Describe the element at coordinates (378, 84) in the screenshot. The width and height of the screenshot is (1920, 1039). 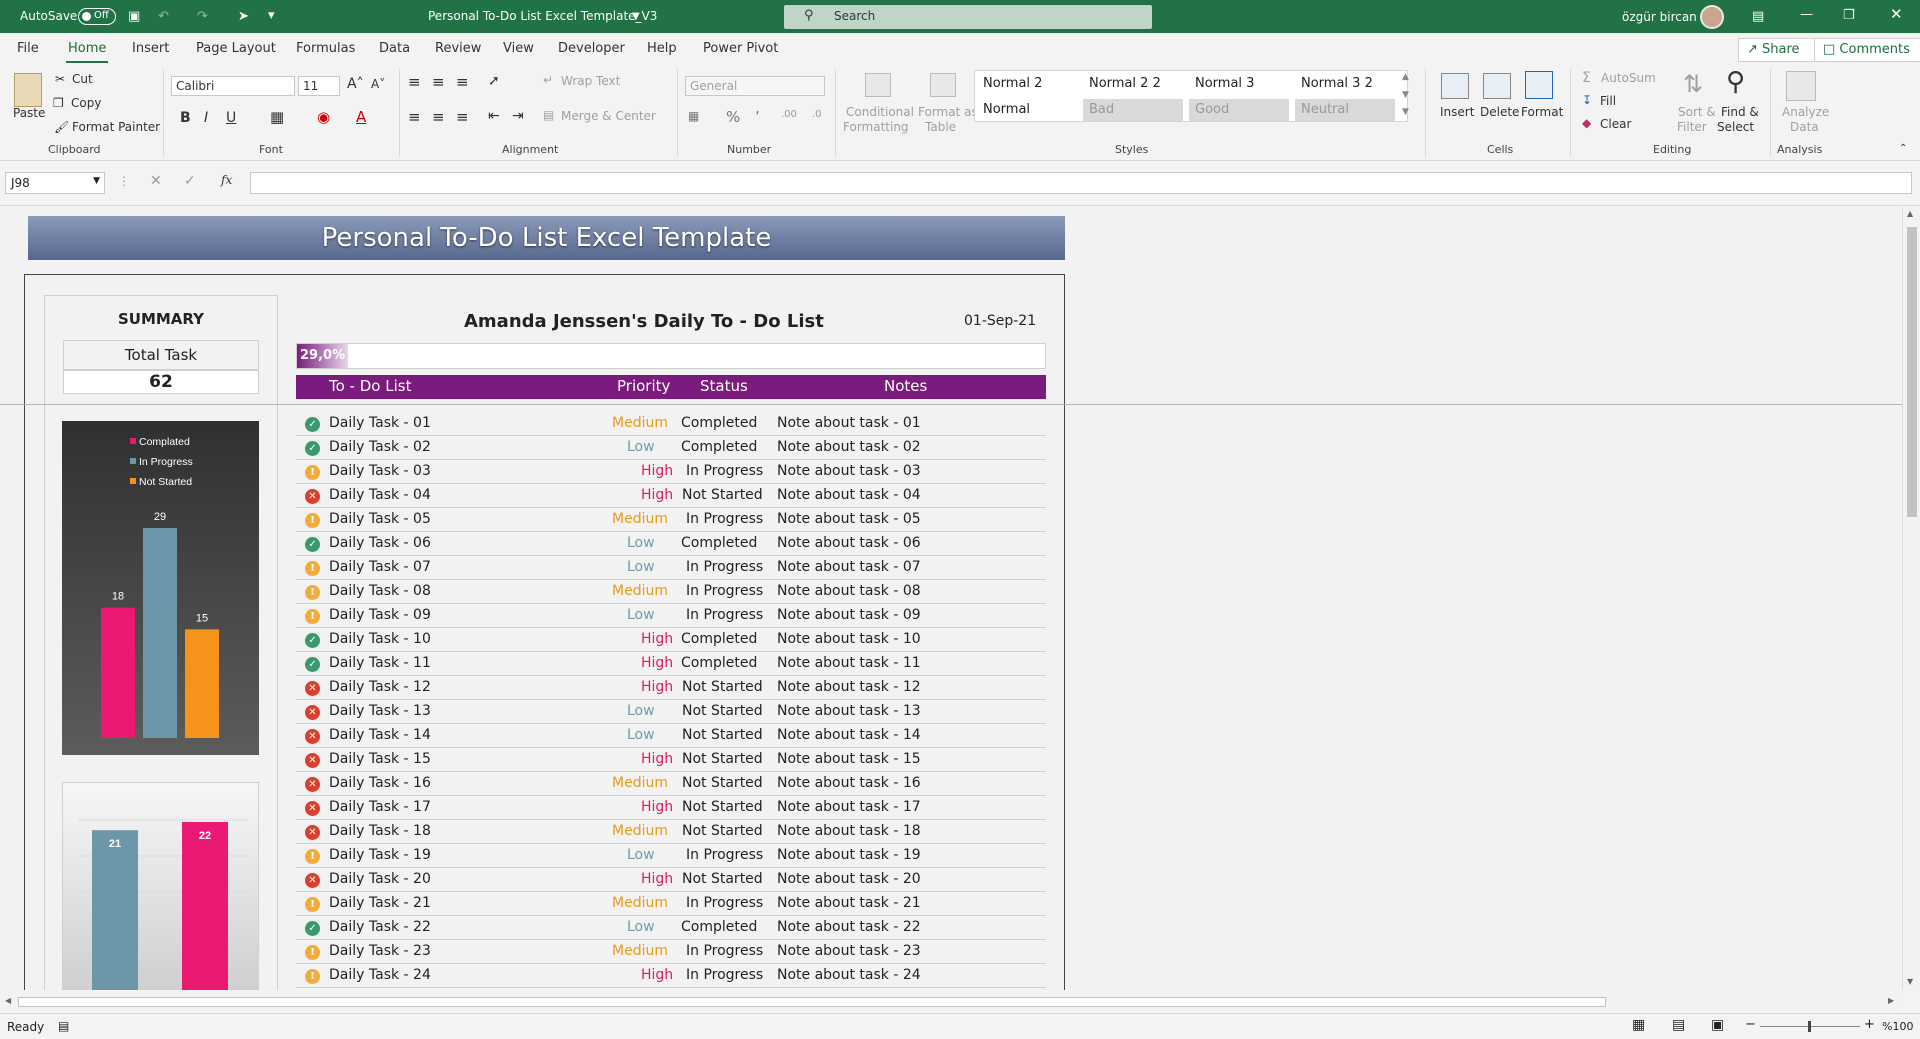
I see `decrease-font-icon: A˅` at that location.